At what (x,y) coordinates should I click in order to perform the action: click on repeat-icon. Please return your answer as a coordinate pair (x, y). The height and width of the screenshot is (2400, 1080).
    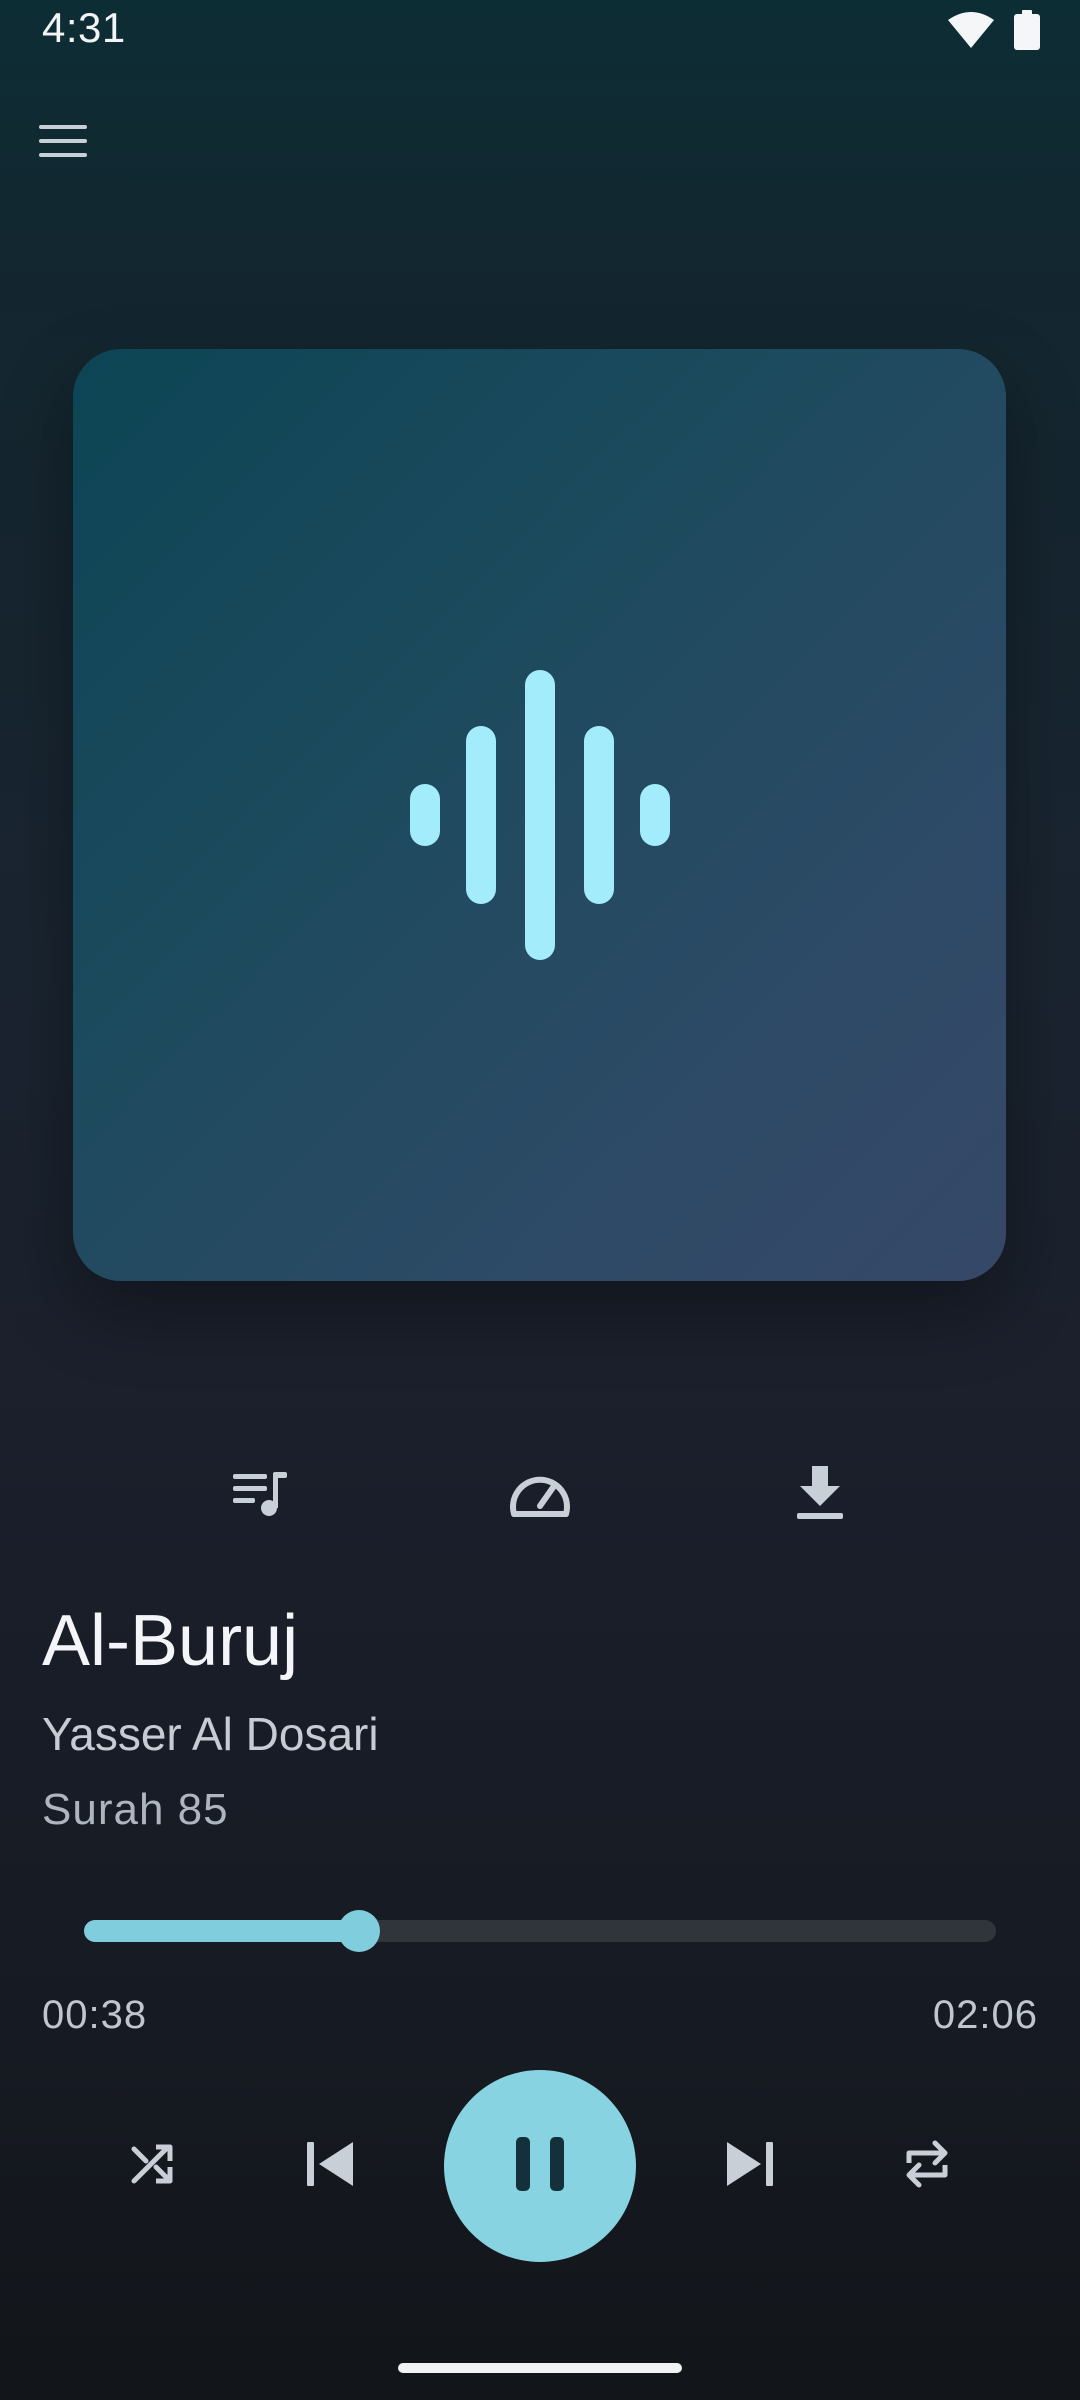
    Looking at the image, I should click on (927, 2166).